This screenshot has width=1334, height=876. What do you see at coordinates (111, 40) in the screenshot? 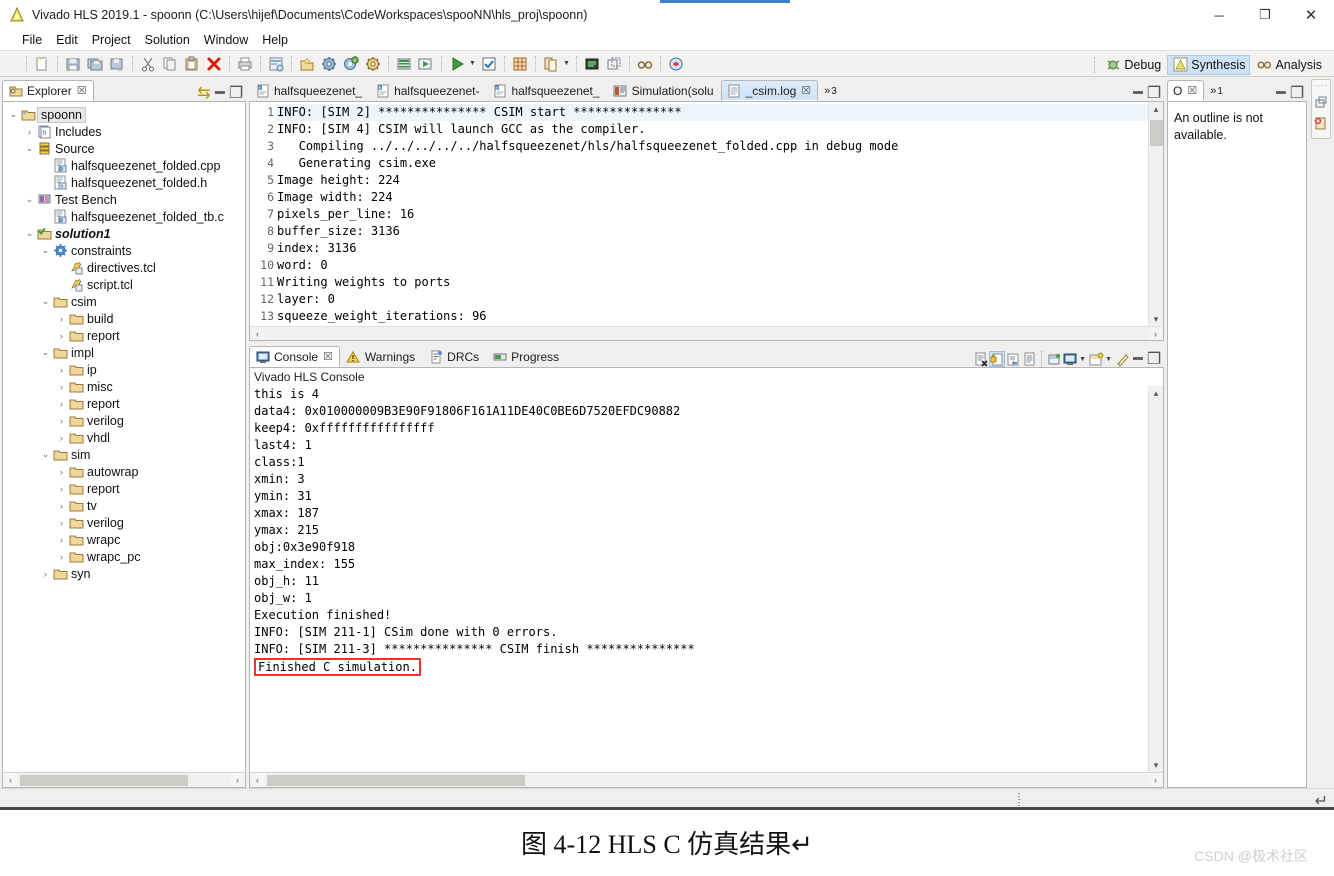
I see `menu-project: Project` at bounding box center [111, 40].